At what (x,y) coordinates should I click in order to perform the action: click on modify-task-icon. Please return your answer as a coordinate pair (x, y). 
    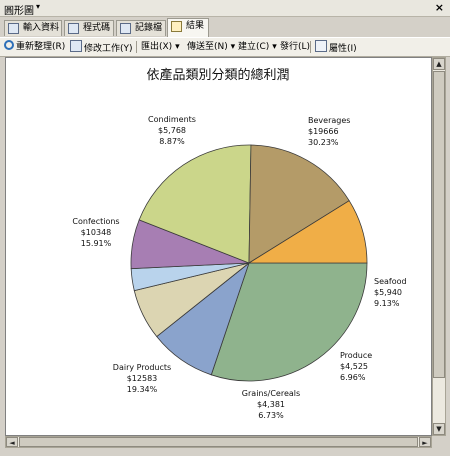
    Looking at the image, I should click on (76, 46).